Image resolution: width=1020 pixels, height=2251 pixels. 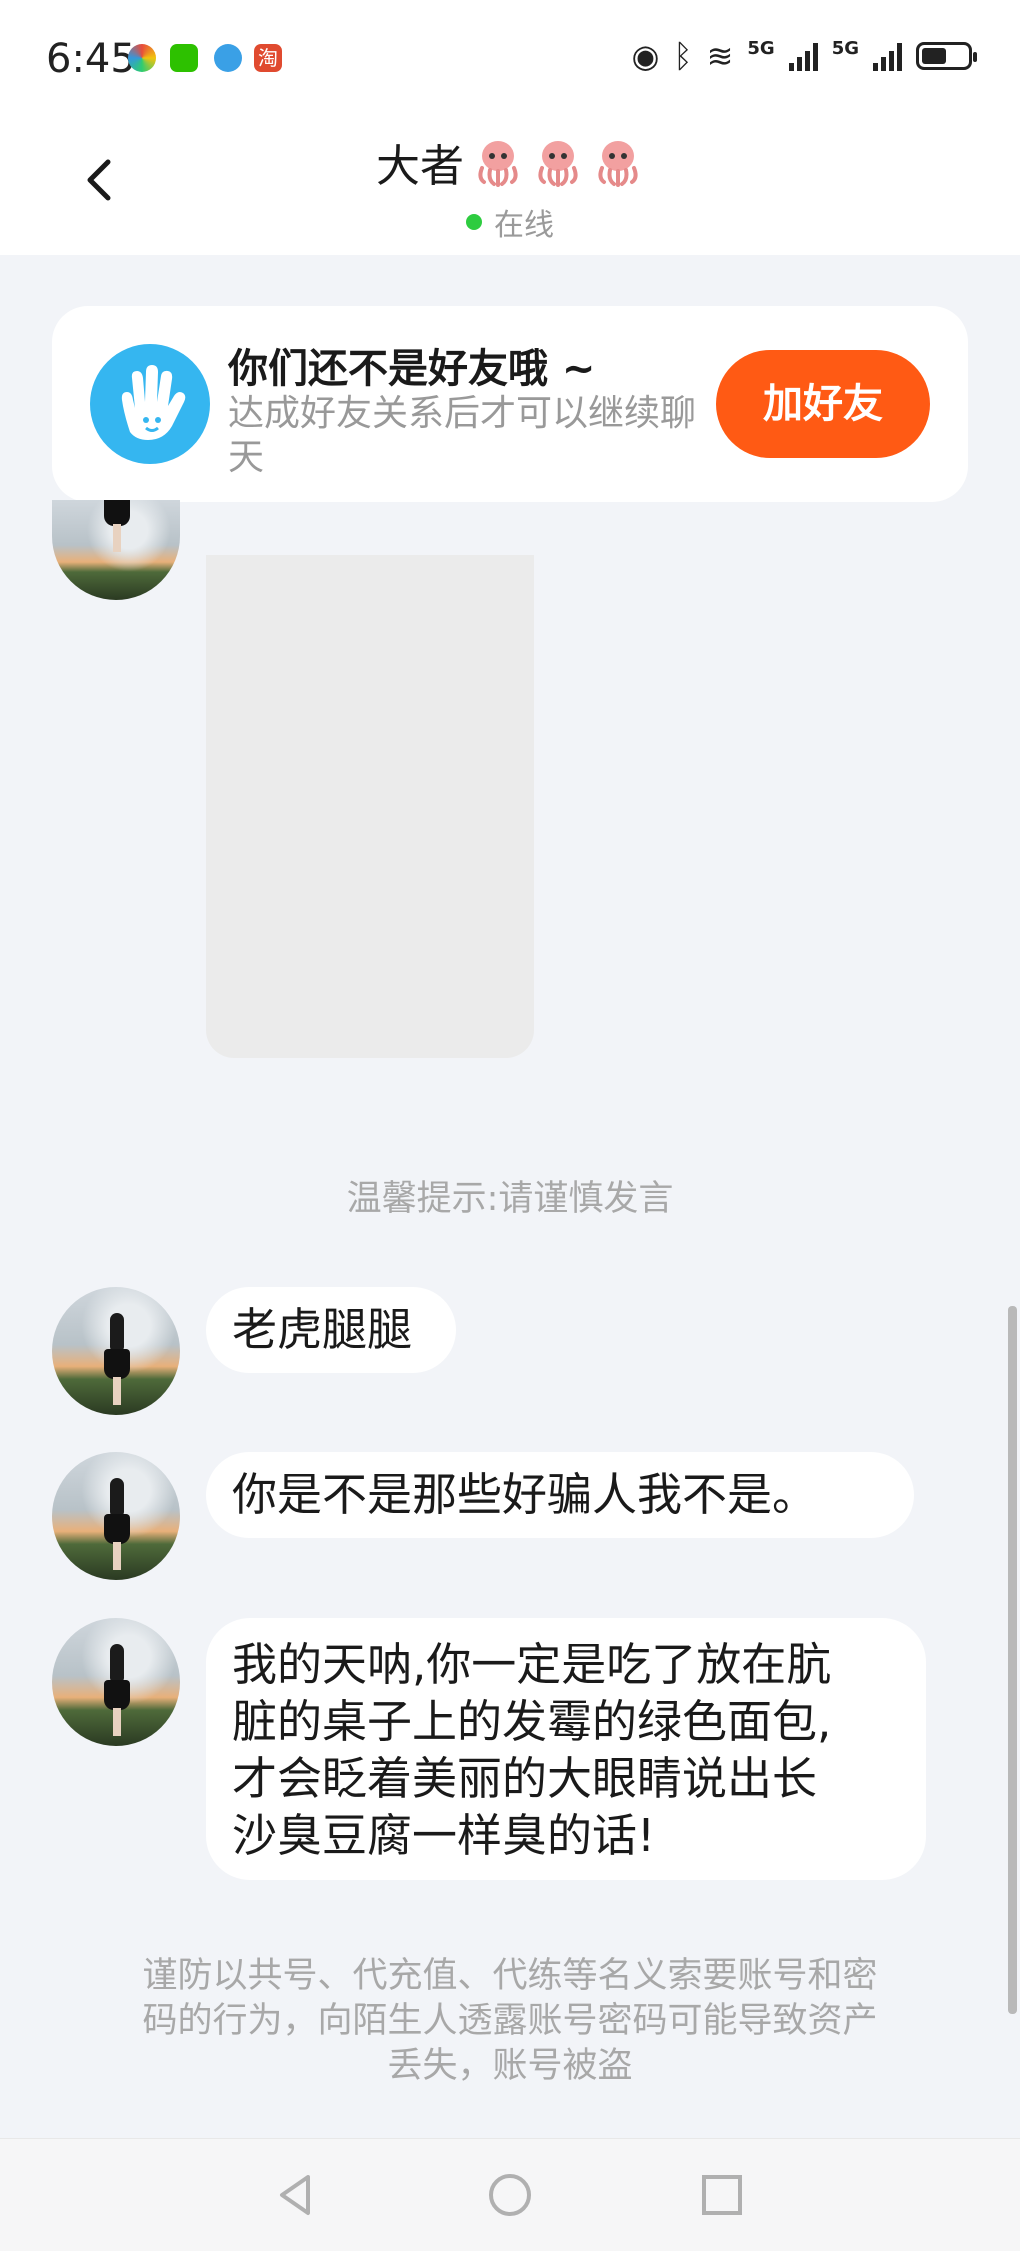 I want to click on signal-bars-2-icon, so click(x=887, y=56).